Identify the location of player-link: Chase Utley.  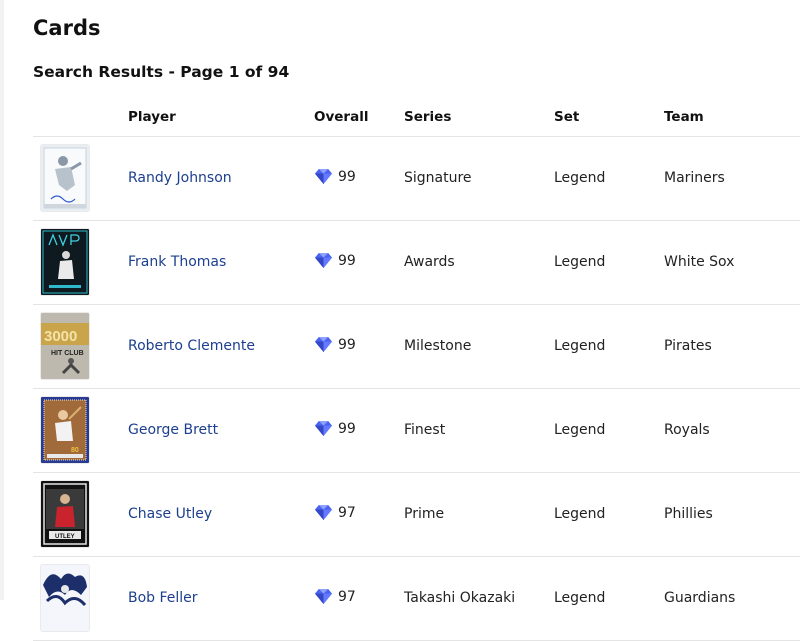
(170, 514).